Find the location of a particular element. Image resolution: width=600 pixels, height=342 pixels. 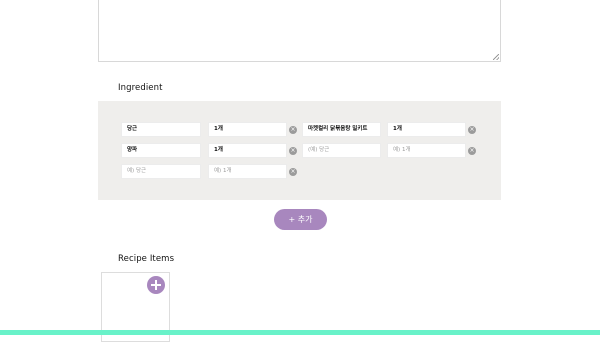

recipe-items-section-title: Recipe Items is located at coordinates (146, 259).